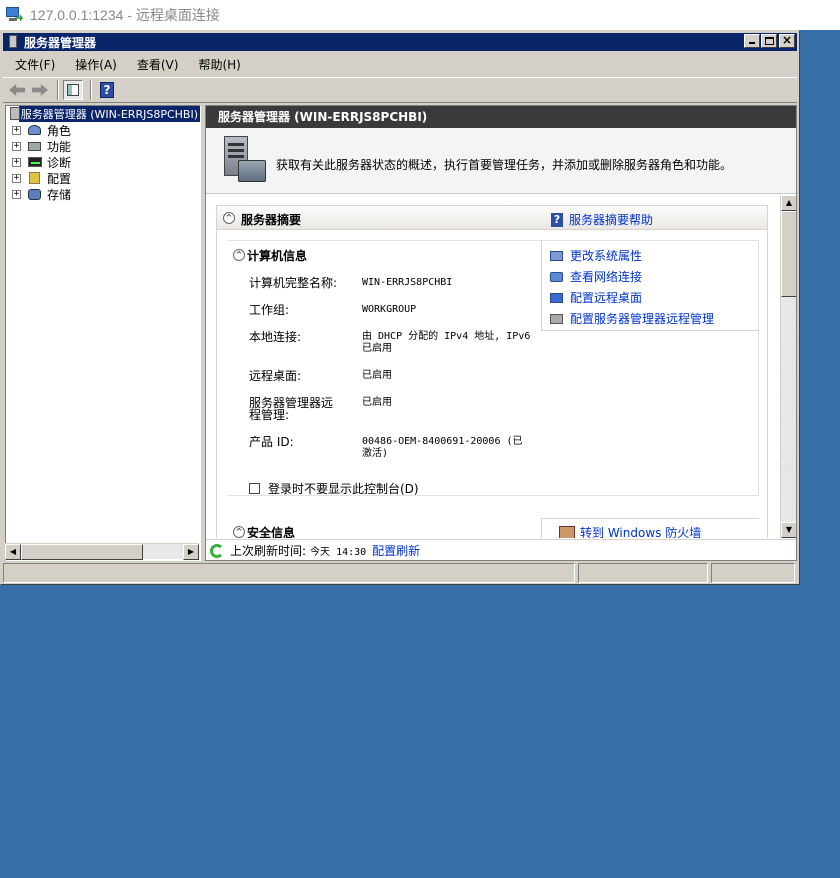 The height and width of the screenshot is (878, 840). Describe the element at coordinates (40, 90) in the screenshot. I see `forward-arrow-icon` at that location.